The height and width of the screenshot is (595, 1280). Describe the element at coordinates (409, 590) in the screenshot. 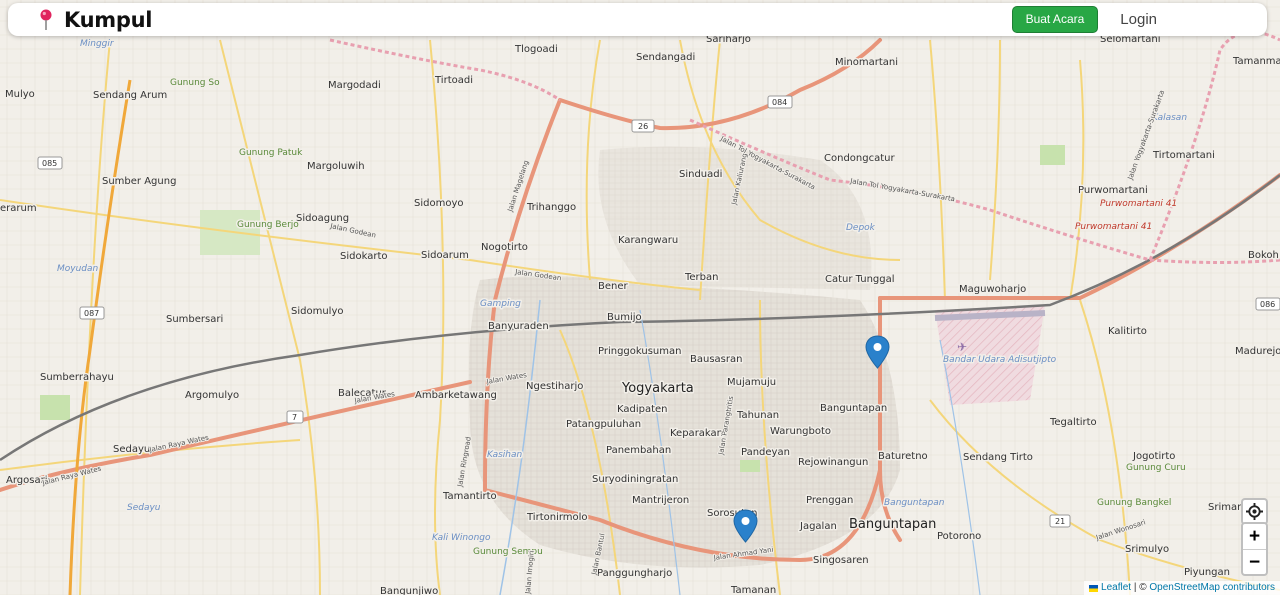

I see `map-label: Bangunjiwo` at that location.